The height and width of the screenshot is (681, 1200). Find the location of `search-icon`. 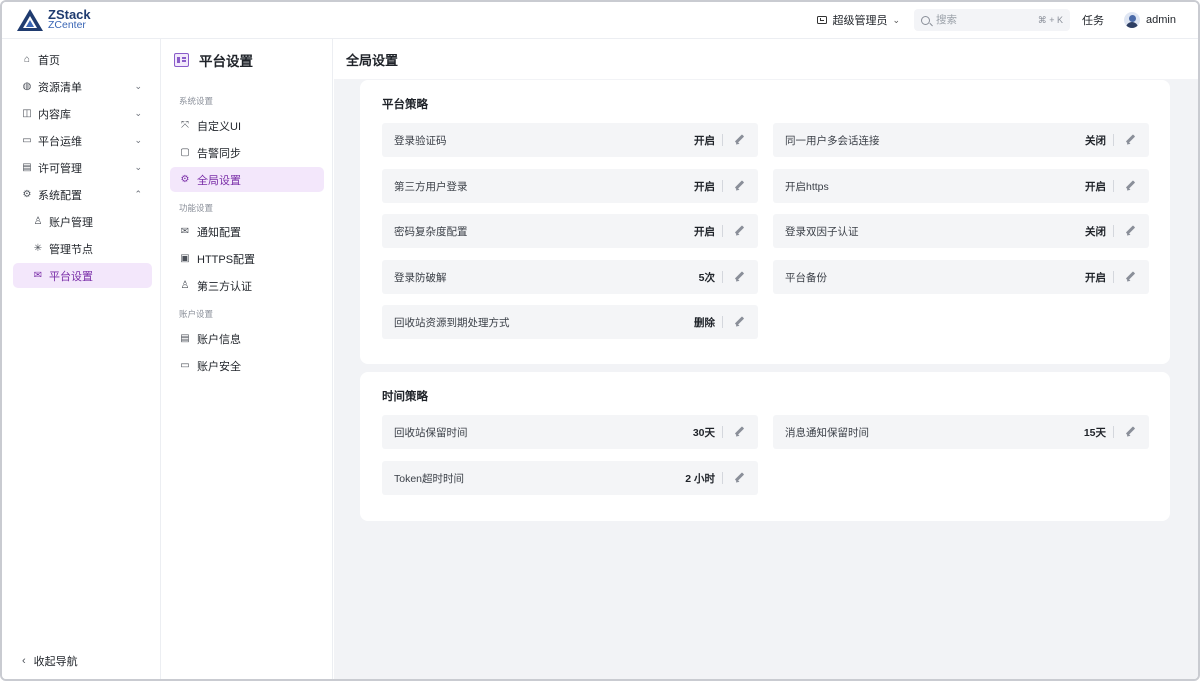

search-icon is located at coordinates (926, 20).